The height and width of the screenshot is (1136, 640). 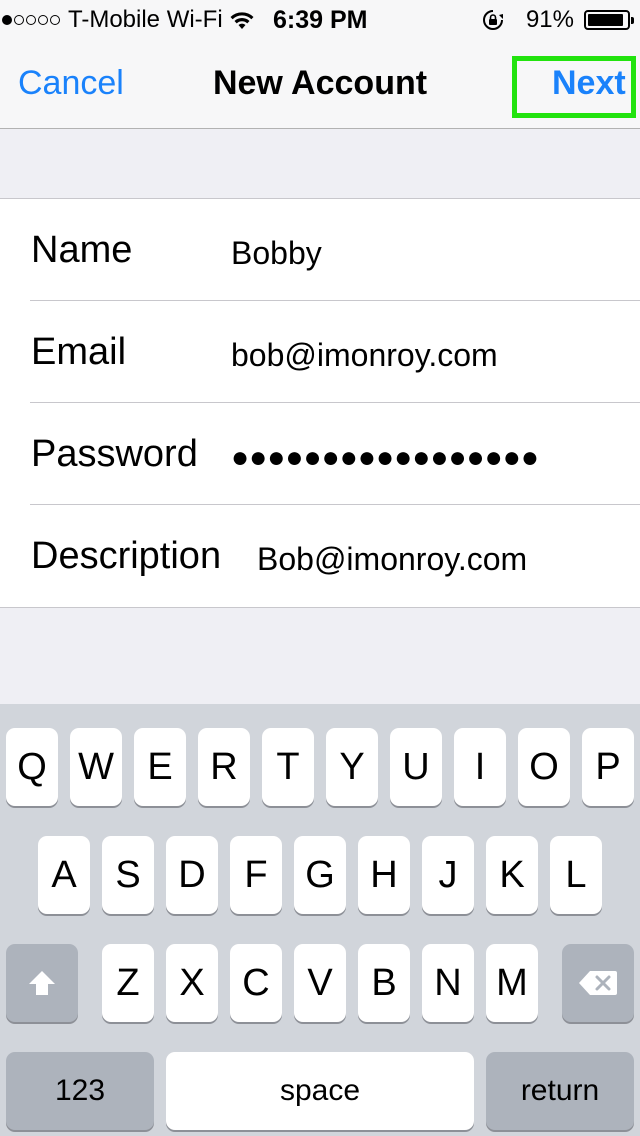 I want to click on password-row: Password ●●●●●●●●●●●●●●●●●, so click(x=320, y=454).